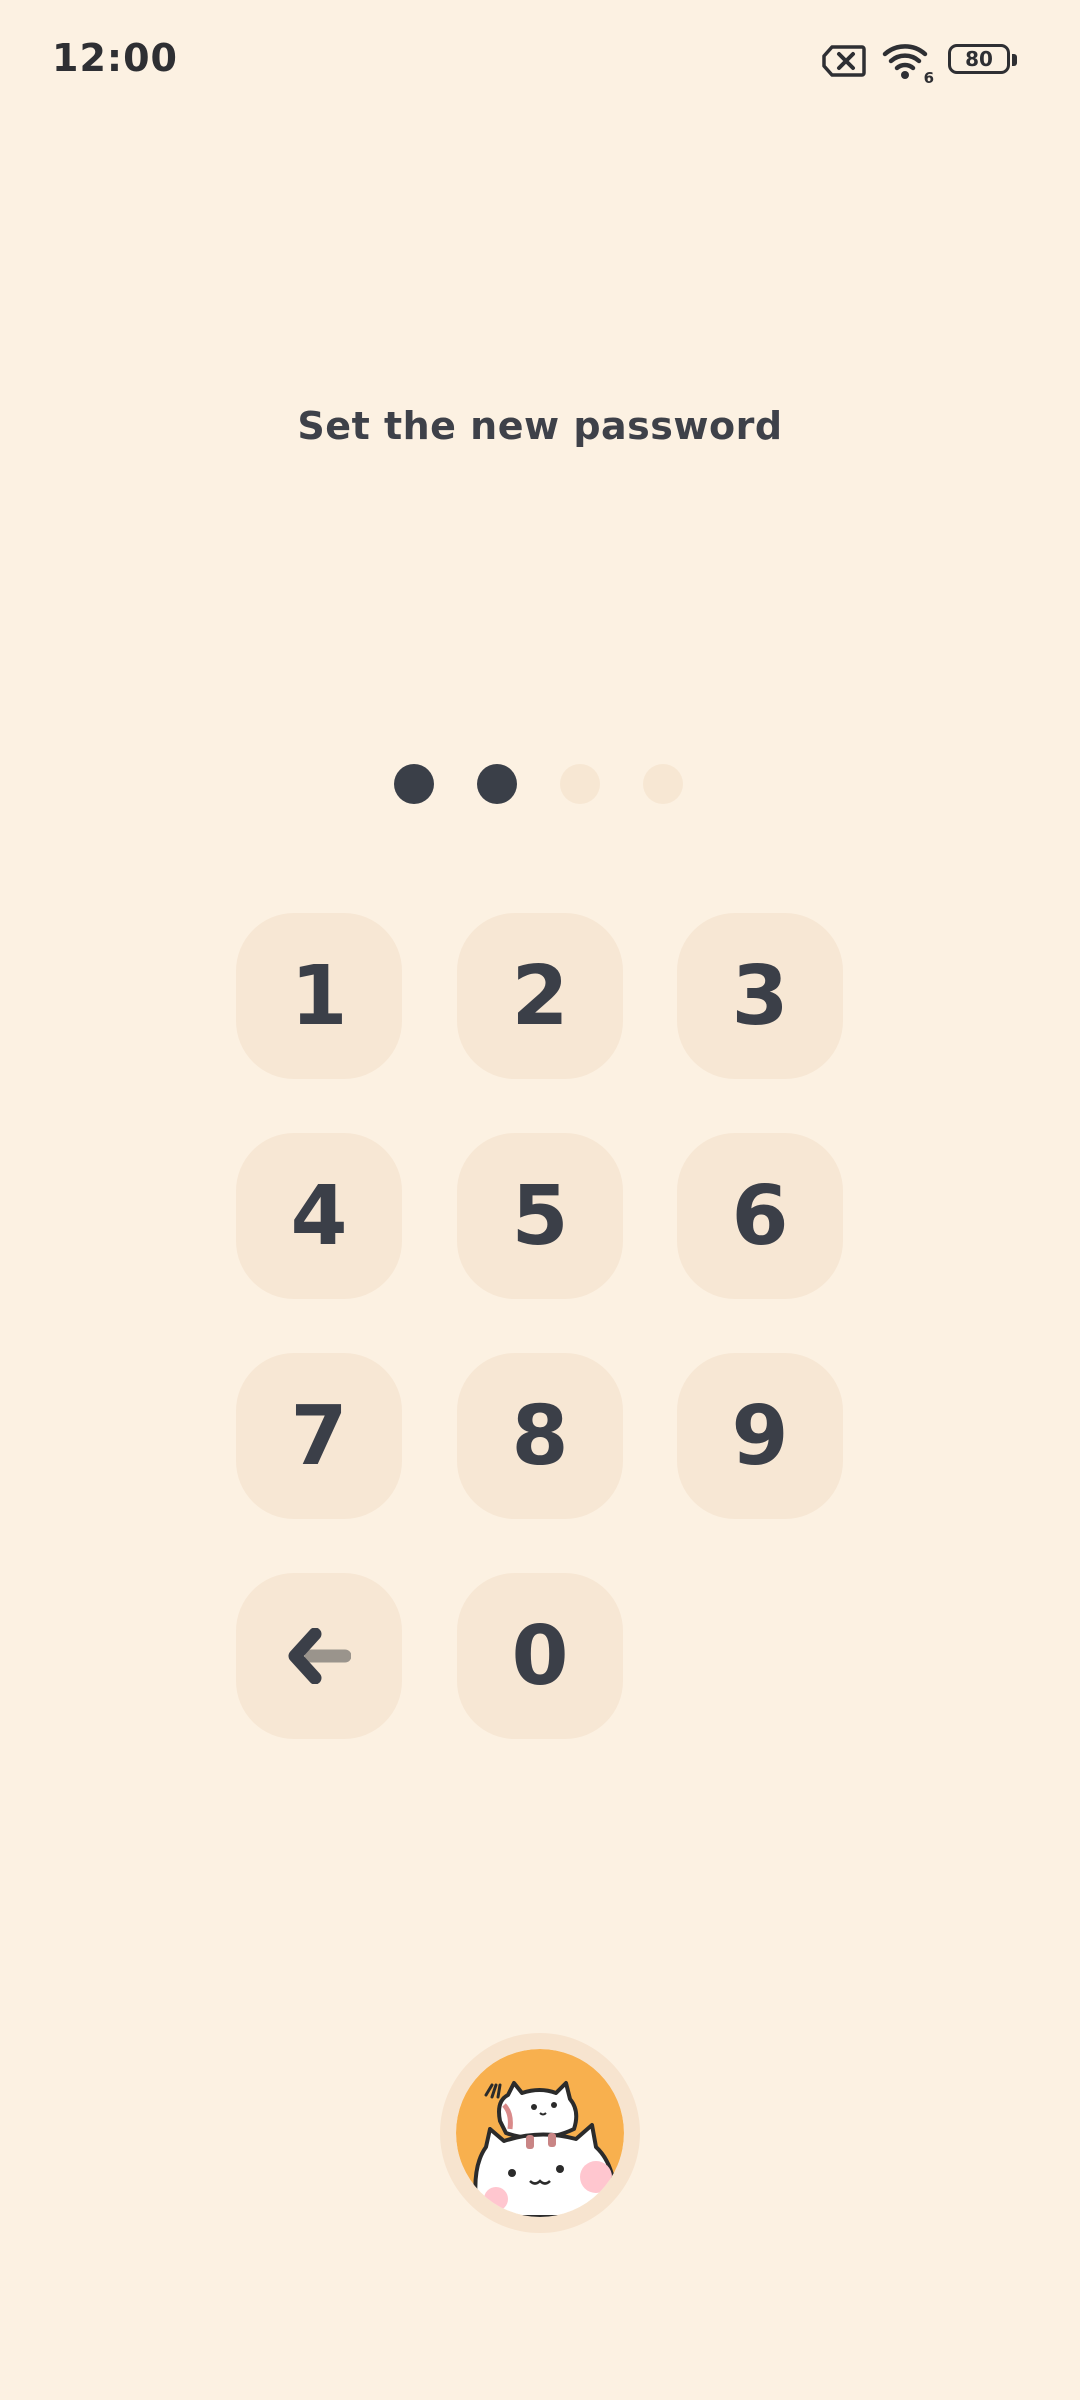 The width and height of the screenshot is (1080, 2400). I want to click on key-7-label: 7, so click(319, 1436).